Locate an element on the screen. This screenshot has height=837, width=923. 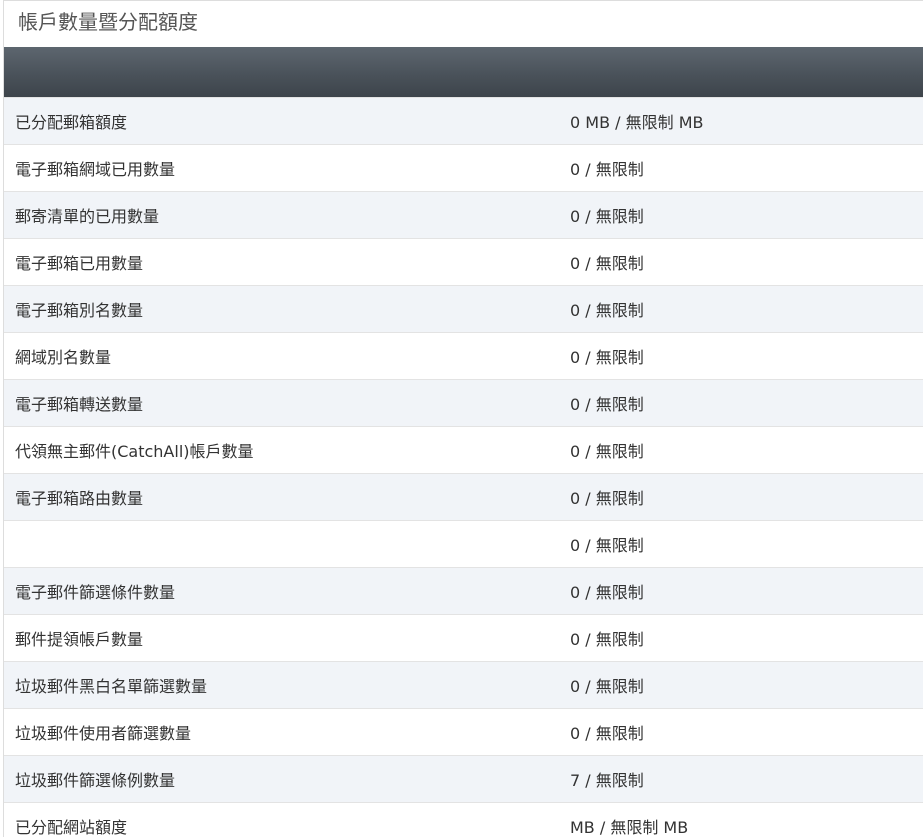
table-row: 垃圾郵件使用者篩選數量 0 / 無限制 is located at coordinates (463, 732).